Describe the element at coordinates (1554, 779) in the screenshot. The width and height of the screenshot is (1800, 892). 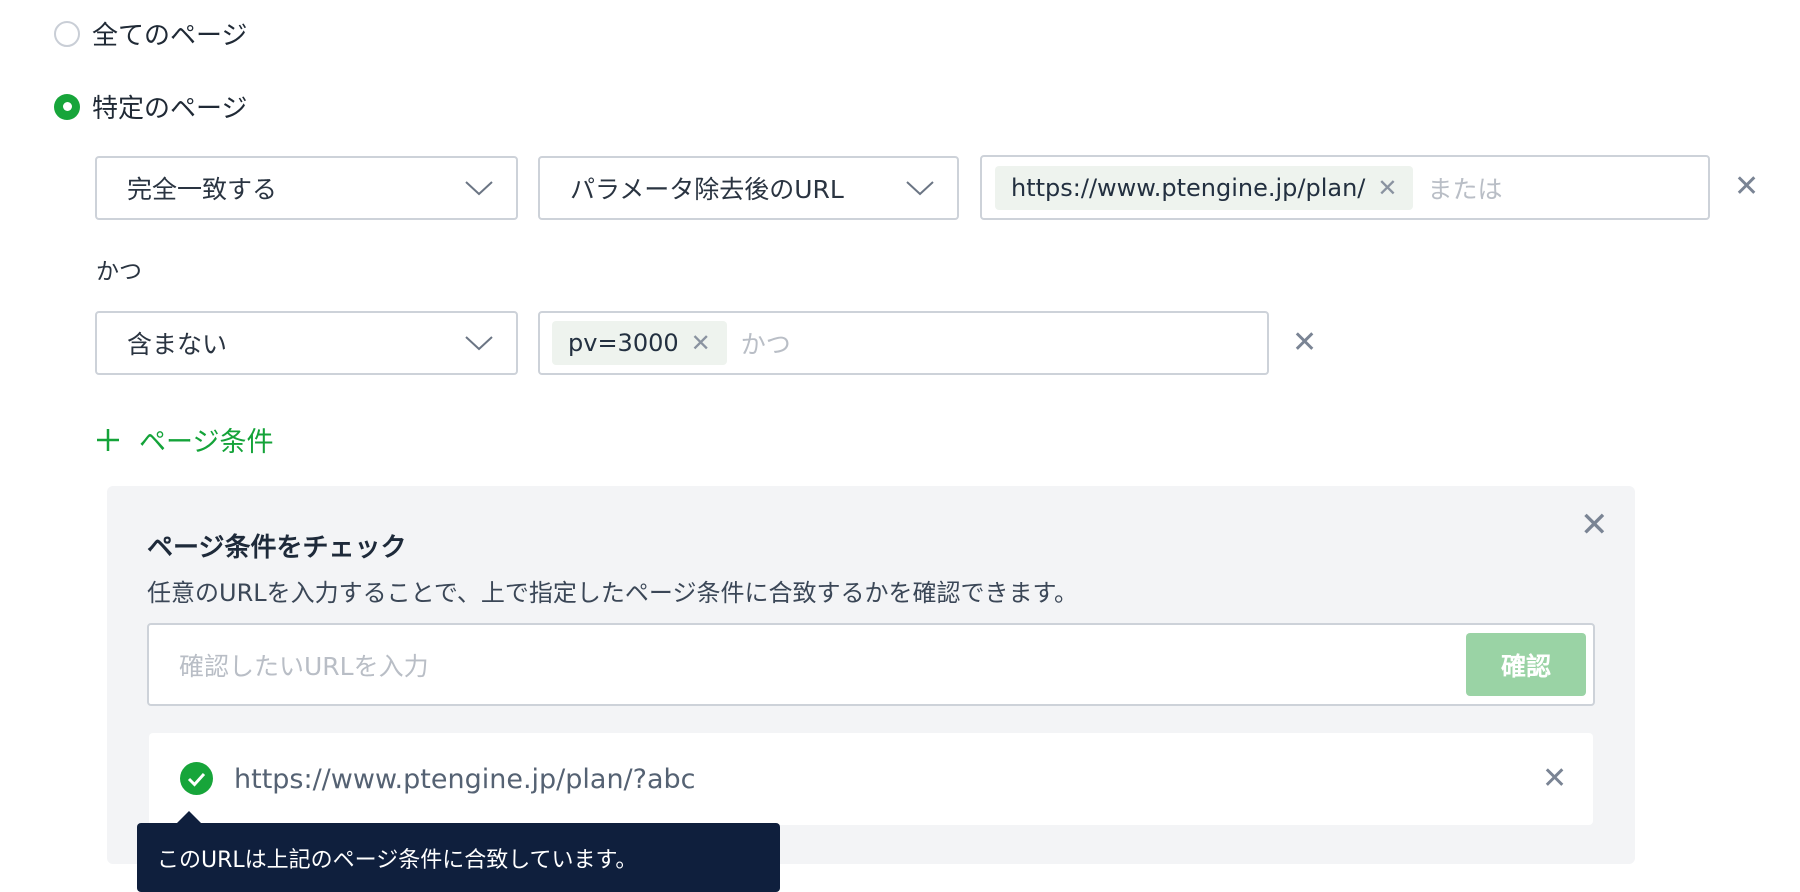
I see `result-close-icon: ✕` at that location.